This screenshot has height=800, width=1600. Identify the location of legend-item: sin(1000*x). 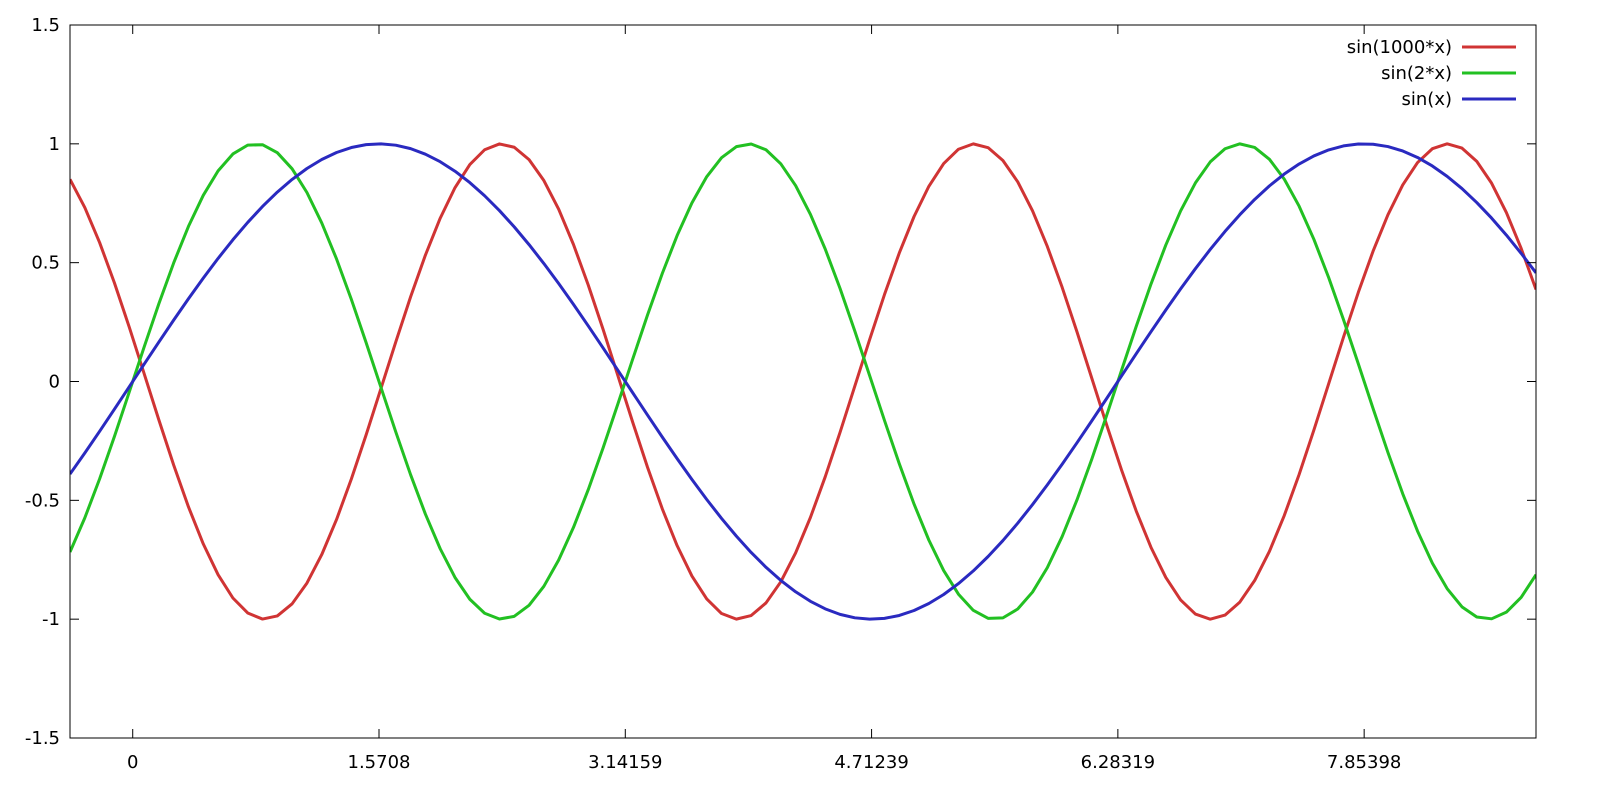
(1431, 47).